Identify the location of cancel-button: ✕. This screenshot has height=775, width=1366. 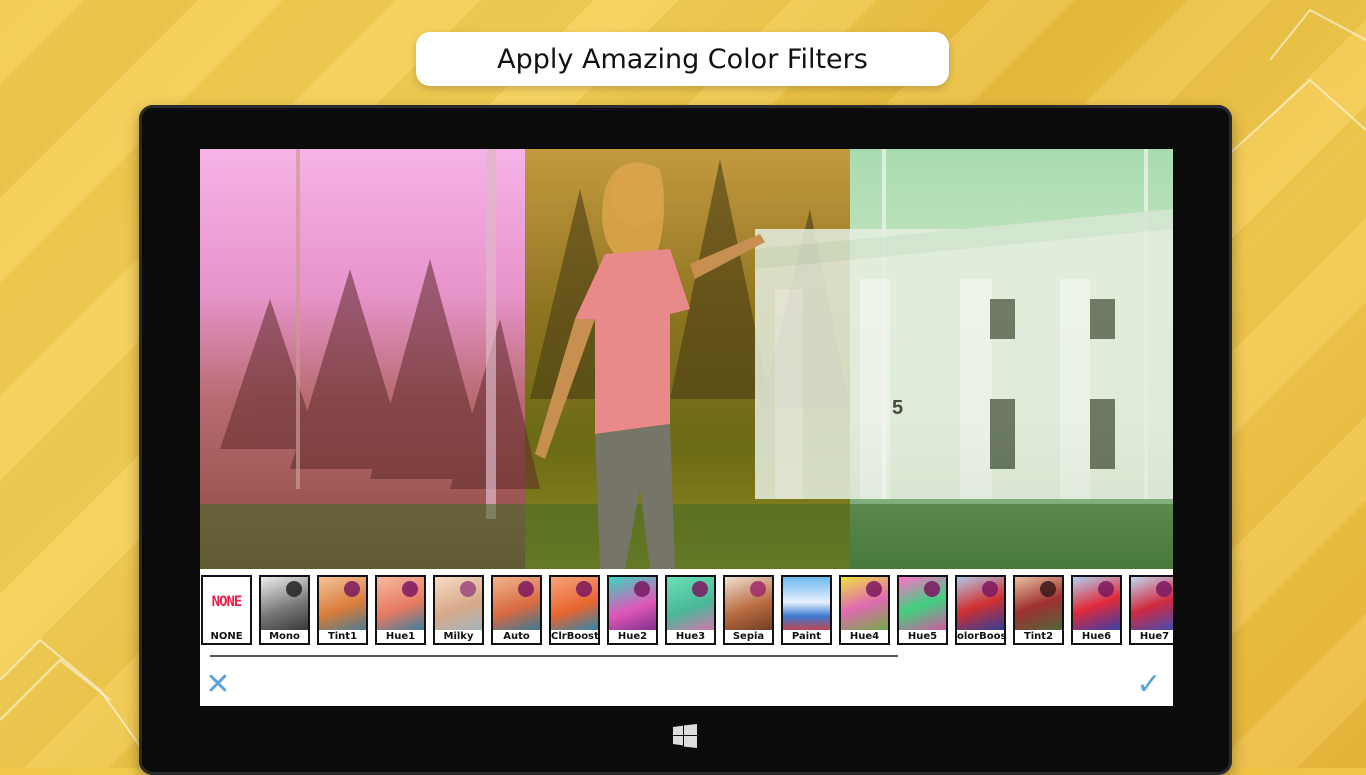
(218, 684).